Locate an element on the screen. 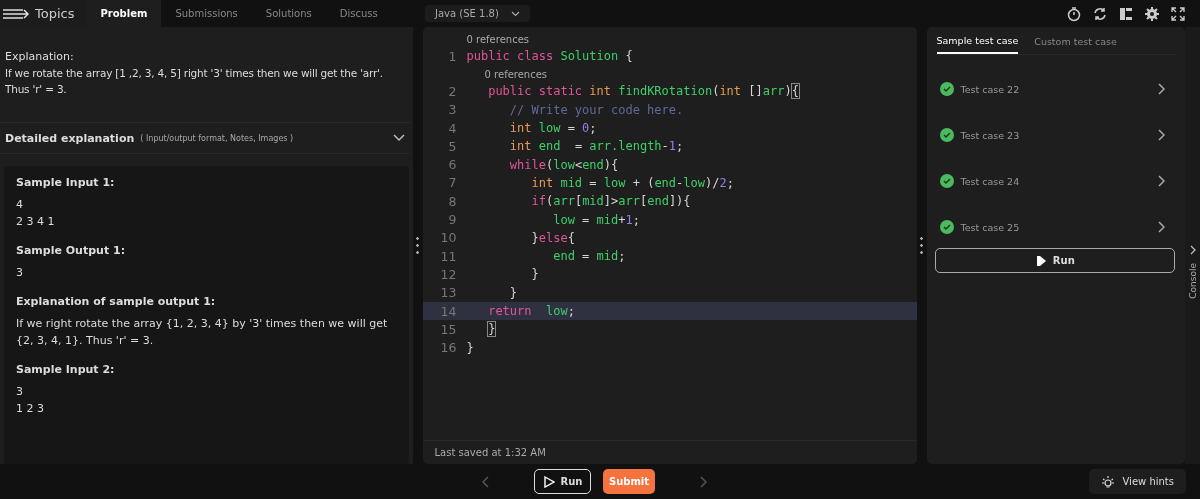 The width and height of the screenshot is (1200, 499). language-dropdown: Java (SE 1.8) is located at coordinates (477, 13).